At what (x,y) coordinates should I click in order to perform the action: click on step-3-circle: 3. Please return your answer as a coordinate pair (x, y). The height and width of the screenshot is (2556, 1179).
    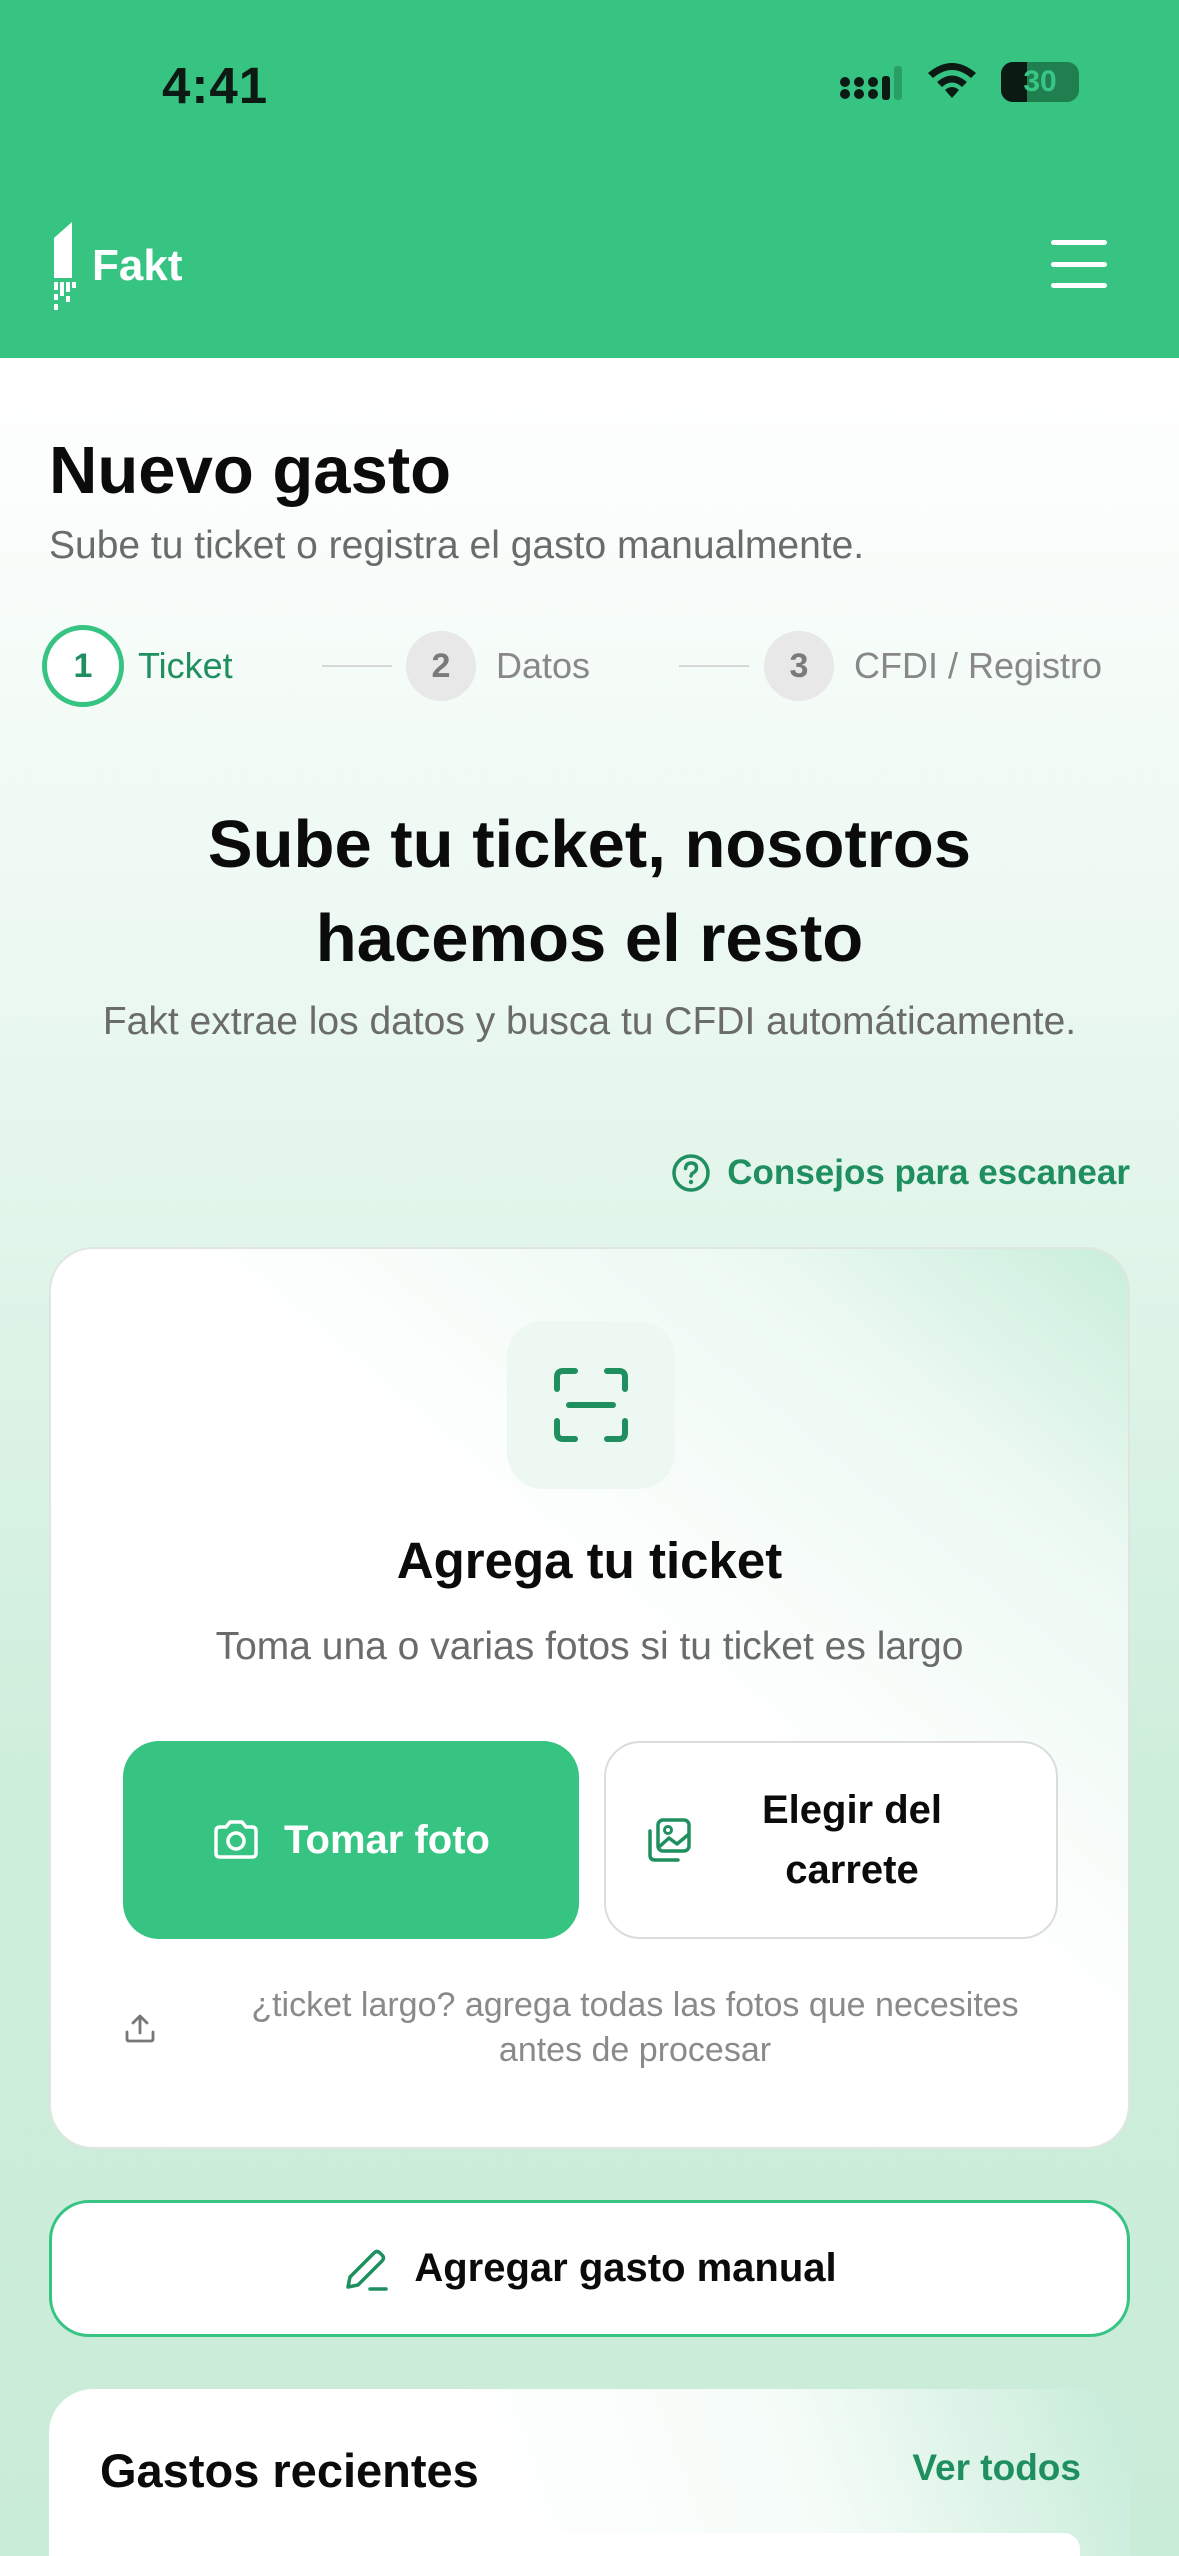
    Looking at the image, I should click on (799, 666).